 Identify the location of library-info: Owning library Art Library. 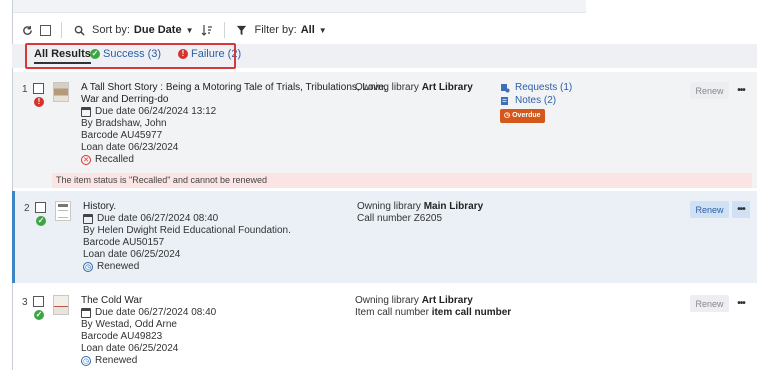
(414, 88).